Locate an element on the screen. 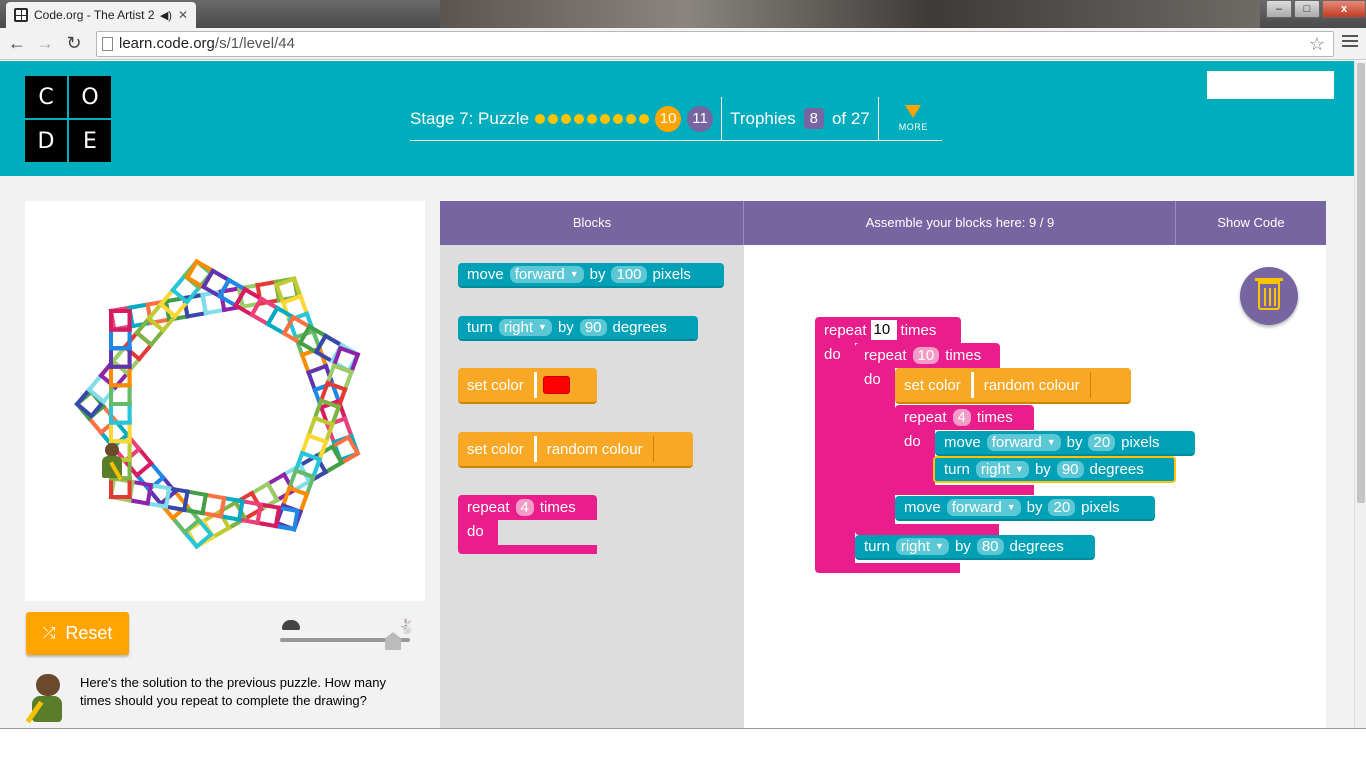 The image size is (1366, 768). page-scrollbar is located at coordinates (1360, 394).